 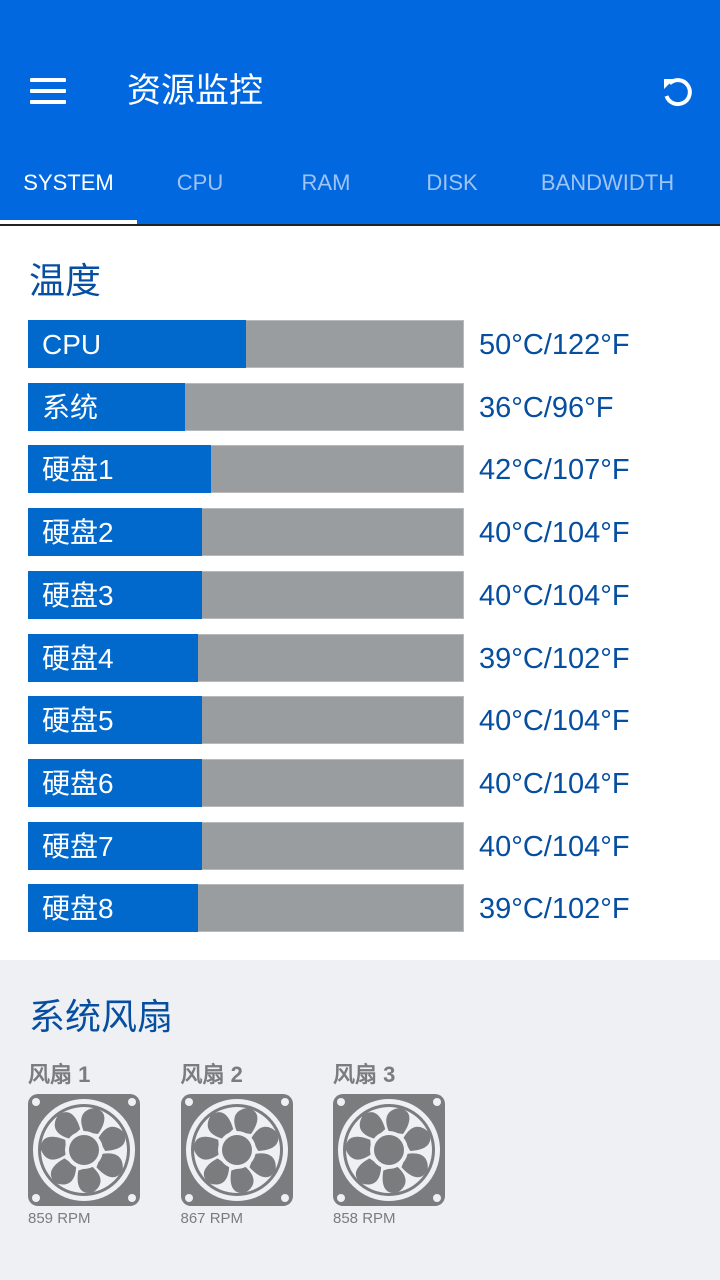 I want to click on tab-bar: SYSTEM CPU RAM DISK BANDWIDTH, so click(x=360, y=187).